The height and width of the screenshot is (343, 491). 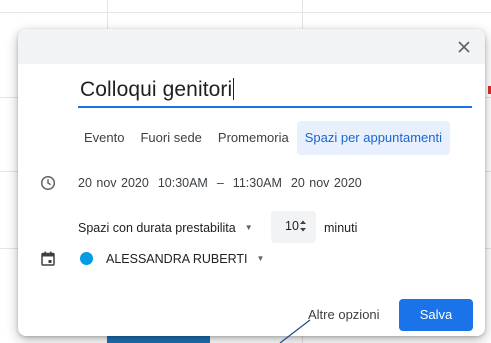 What do you see at coordinates (157, 228) in the screenshot?
I see `slot-type-label: Spazi con durata prestabilita` at bounding box center [157, 228].